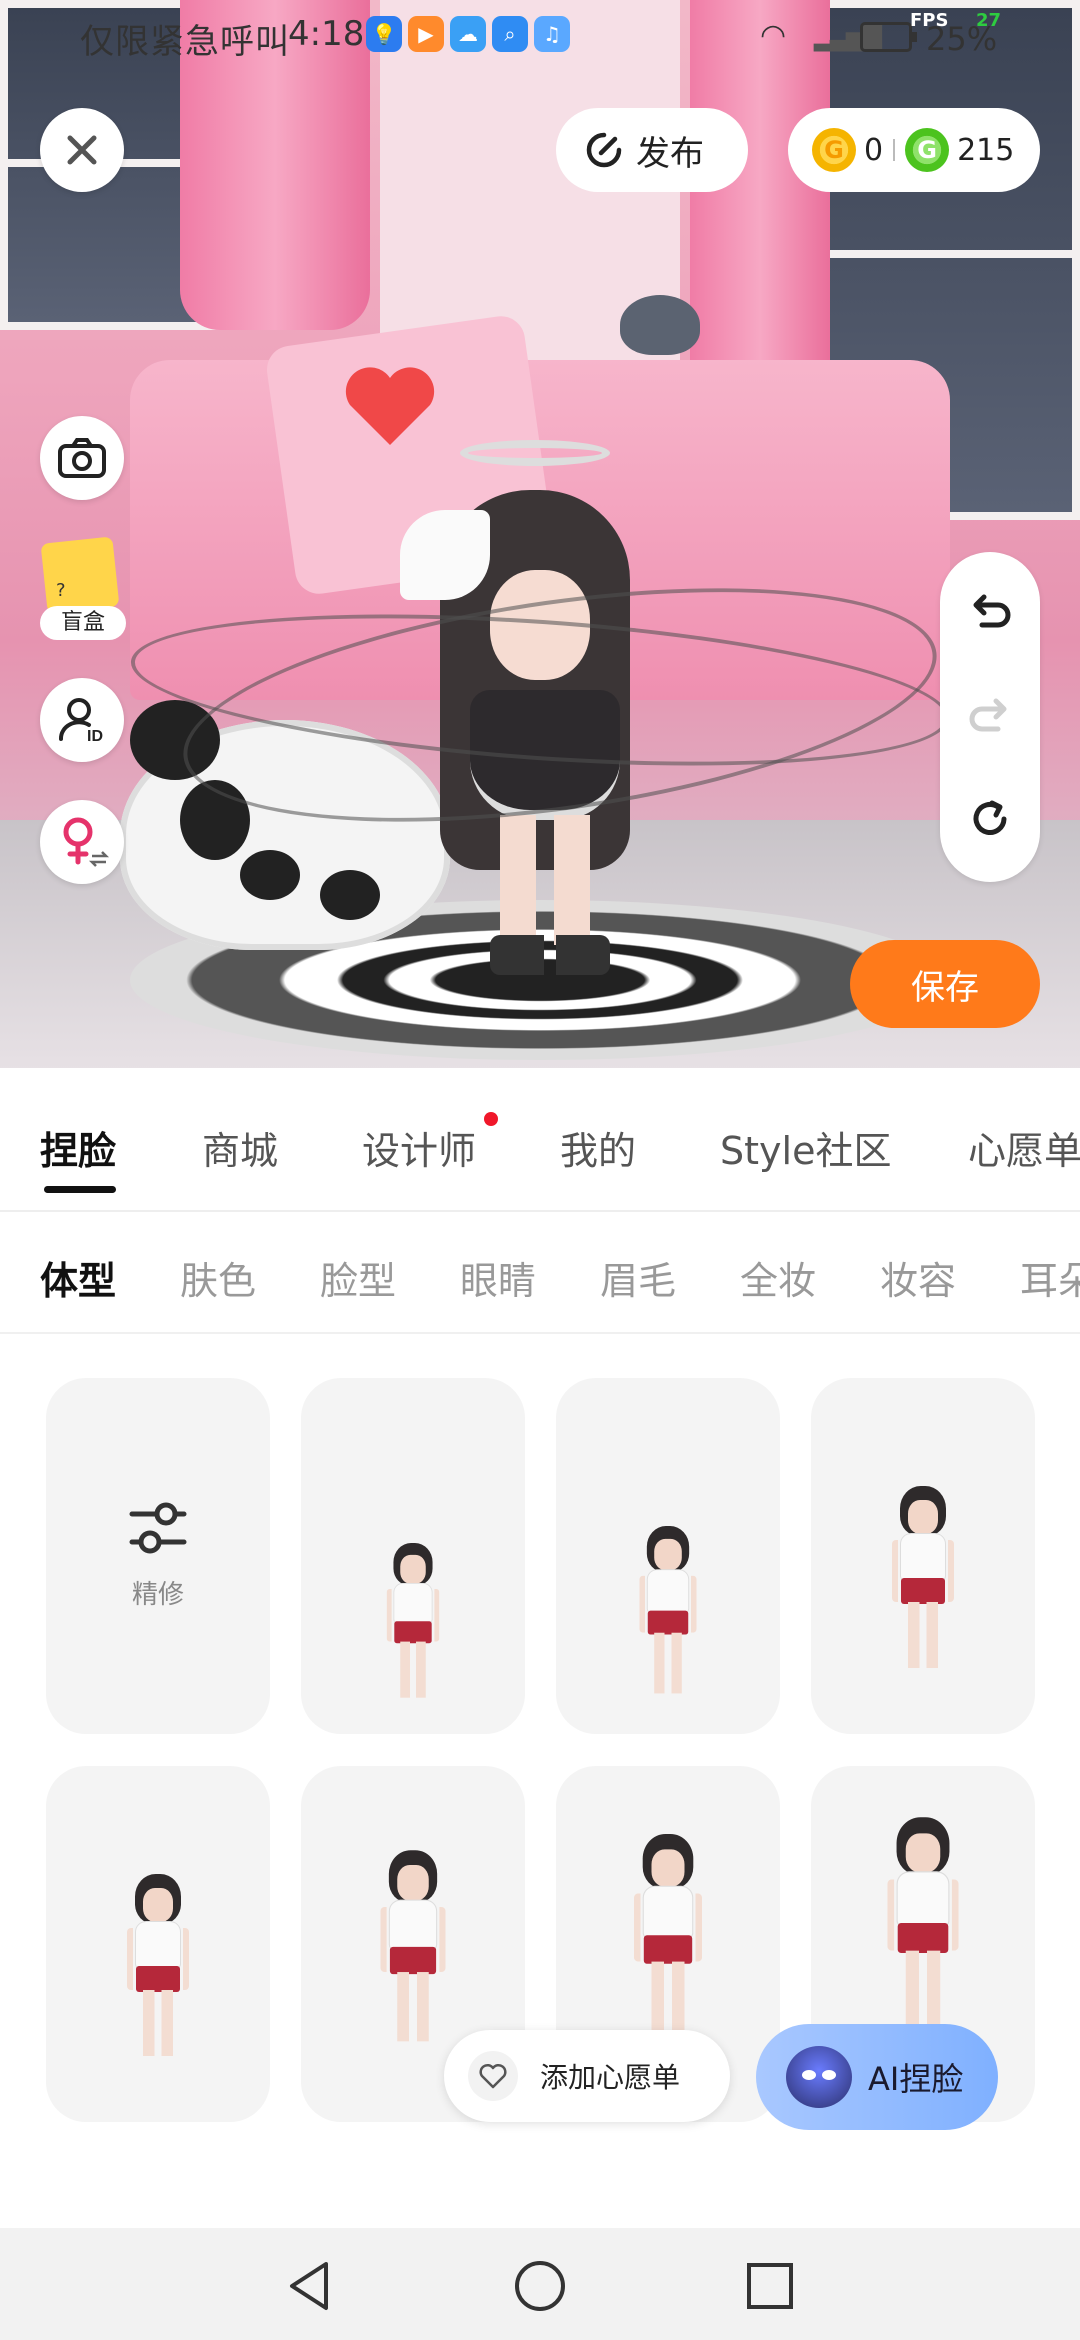 The height and width of the screenshot is (2340, 1080). Describe the element at coordinates (1024, 1147) in the screenshot. I see `tab-wishlist: 心愿单` at that location.